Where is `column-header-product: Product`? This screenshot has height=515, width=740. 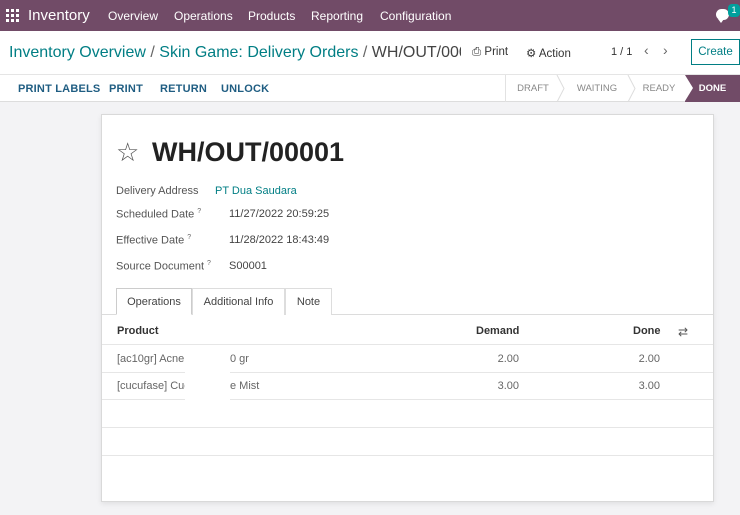
column-header-product: Product is located at coordinates (138, 331).